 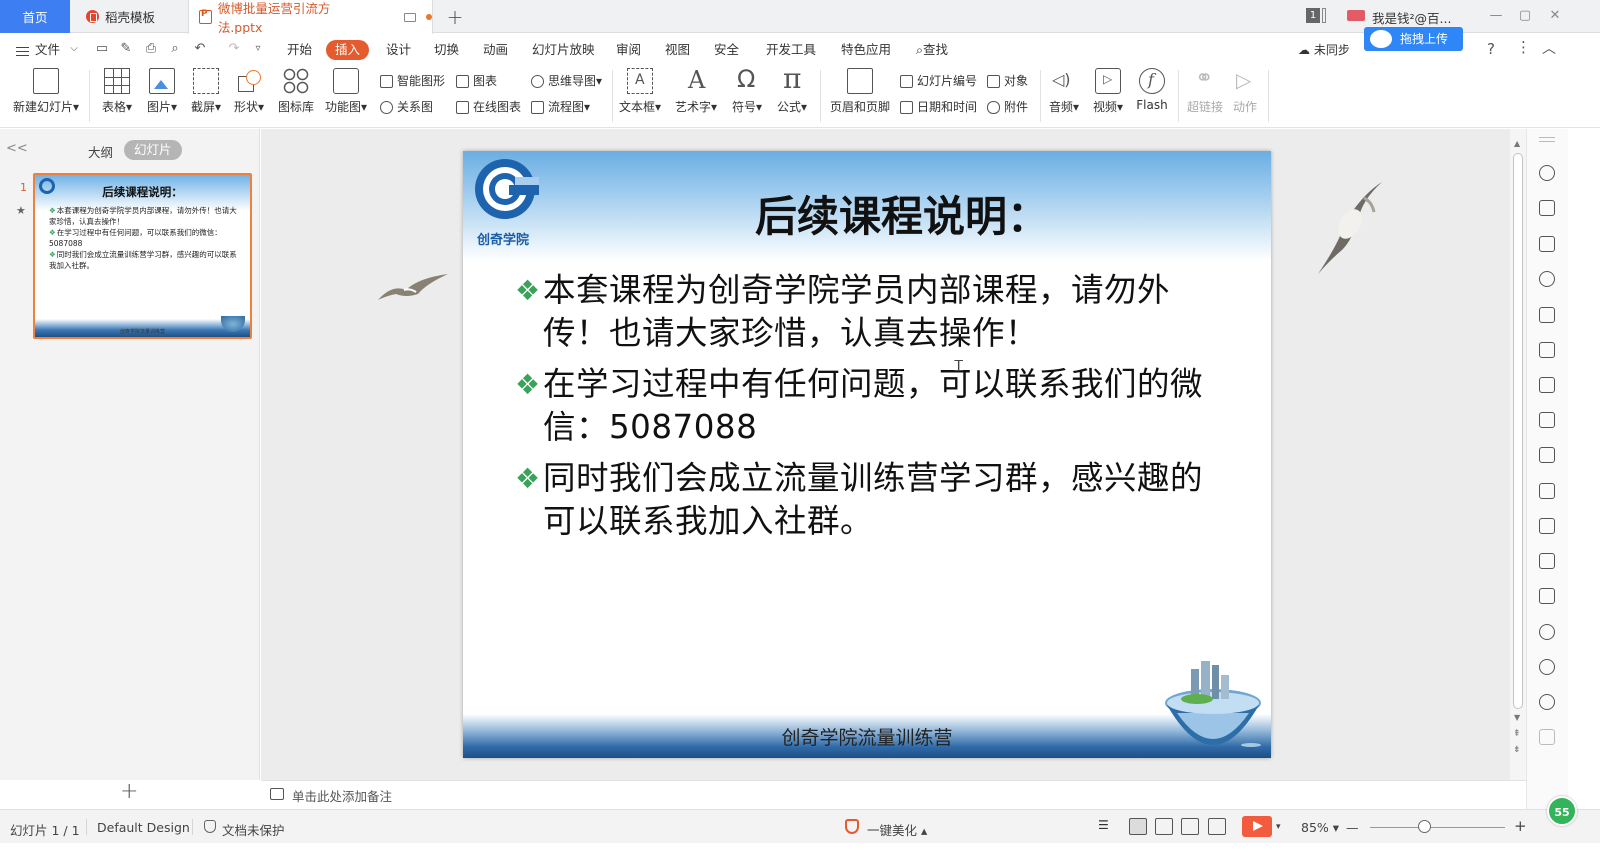 What do you see at coordinates (932, 50) in the screenshot?
I see `search-command: ⌕查找` at bounding box center [932, 50].